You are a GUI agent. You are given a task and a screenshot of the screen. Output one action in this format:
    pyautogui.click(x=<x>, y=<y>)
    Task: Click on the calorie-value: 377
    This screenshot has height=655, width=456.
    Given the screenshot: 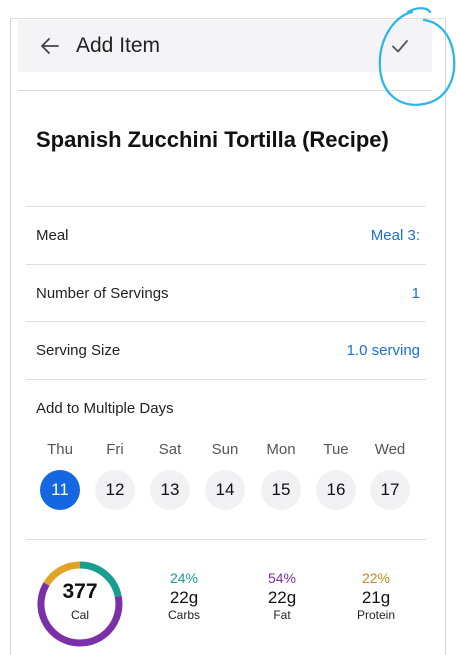 What is the action you would take?
    pyautogui.click(x=80, y=591)
    